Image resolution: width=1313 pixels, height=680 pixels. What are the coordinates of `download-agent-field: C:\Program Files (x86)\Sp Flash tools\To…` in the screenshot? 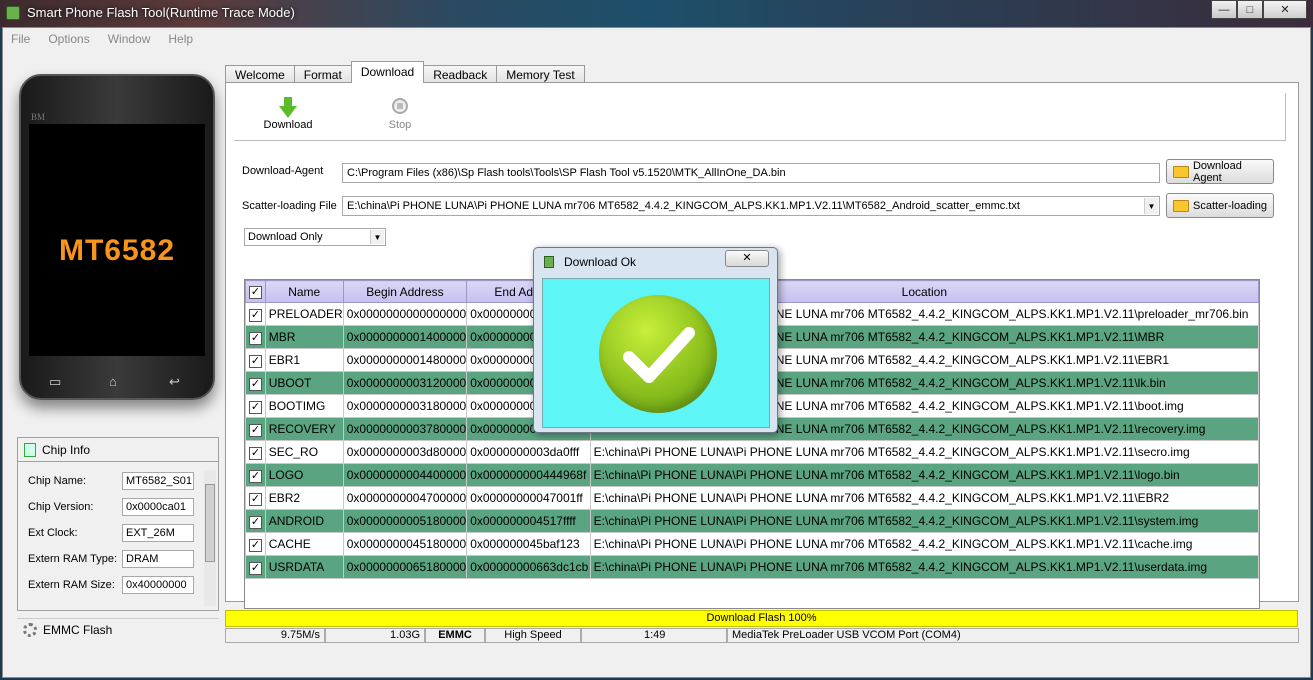 It's located at (751, 173).